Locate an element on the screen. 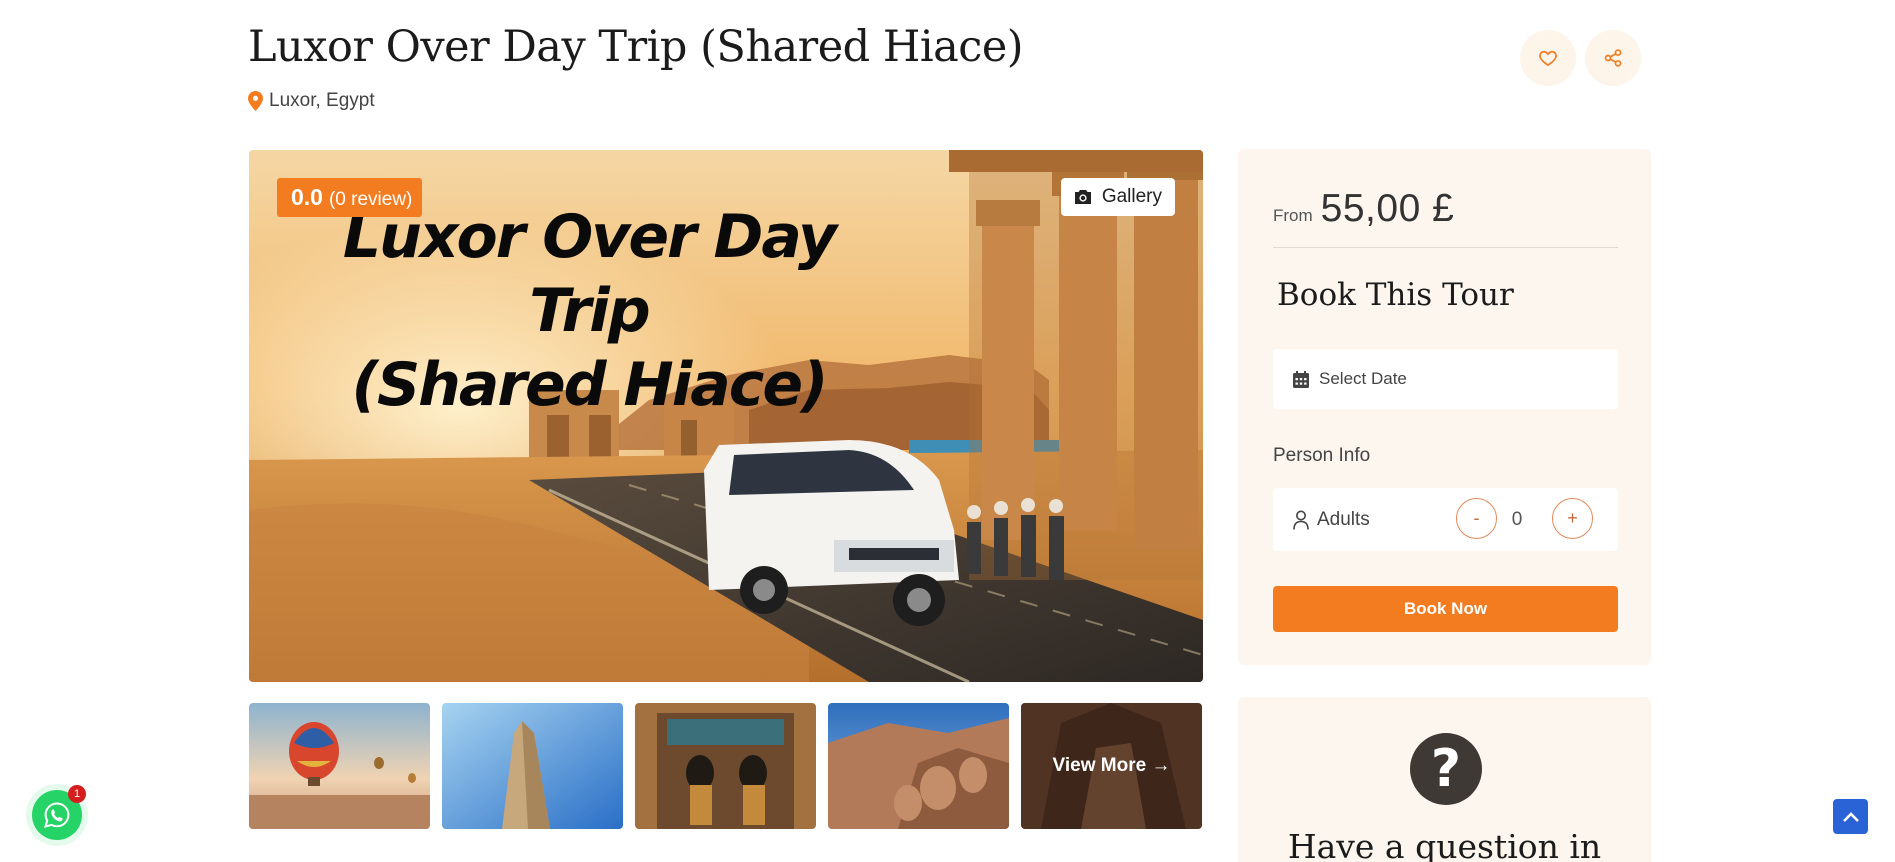 The height and width of the screenshot is (862, 1895). chevron-up-icon is located at coordinates (1850, 816).